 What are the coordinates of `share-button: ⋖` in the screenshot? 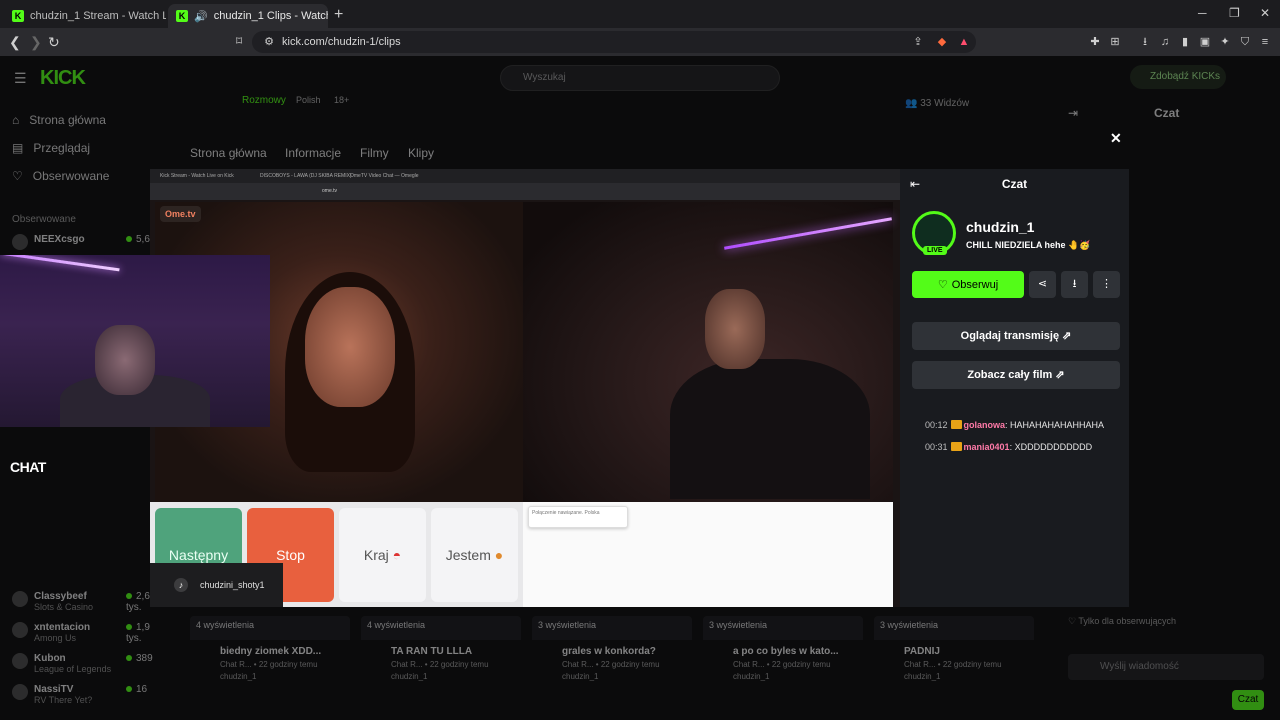 It's located at (1042, 284).